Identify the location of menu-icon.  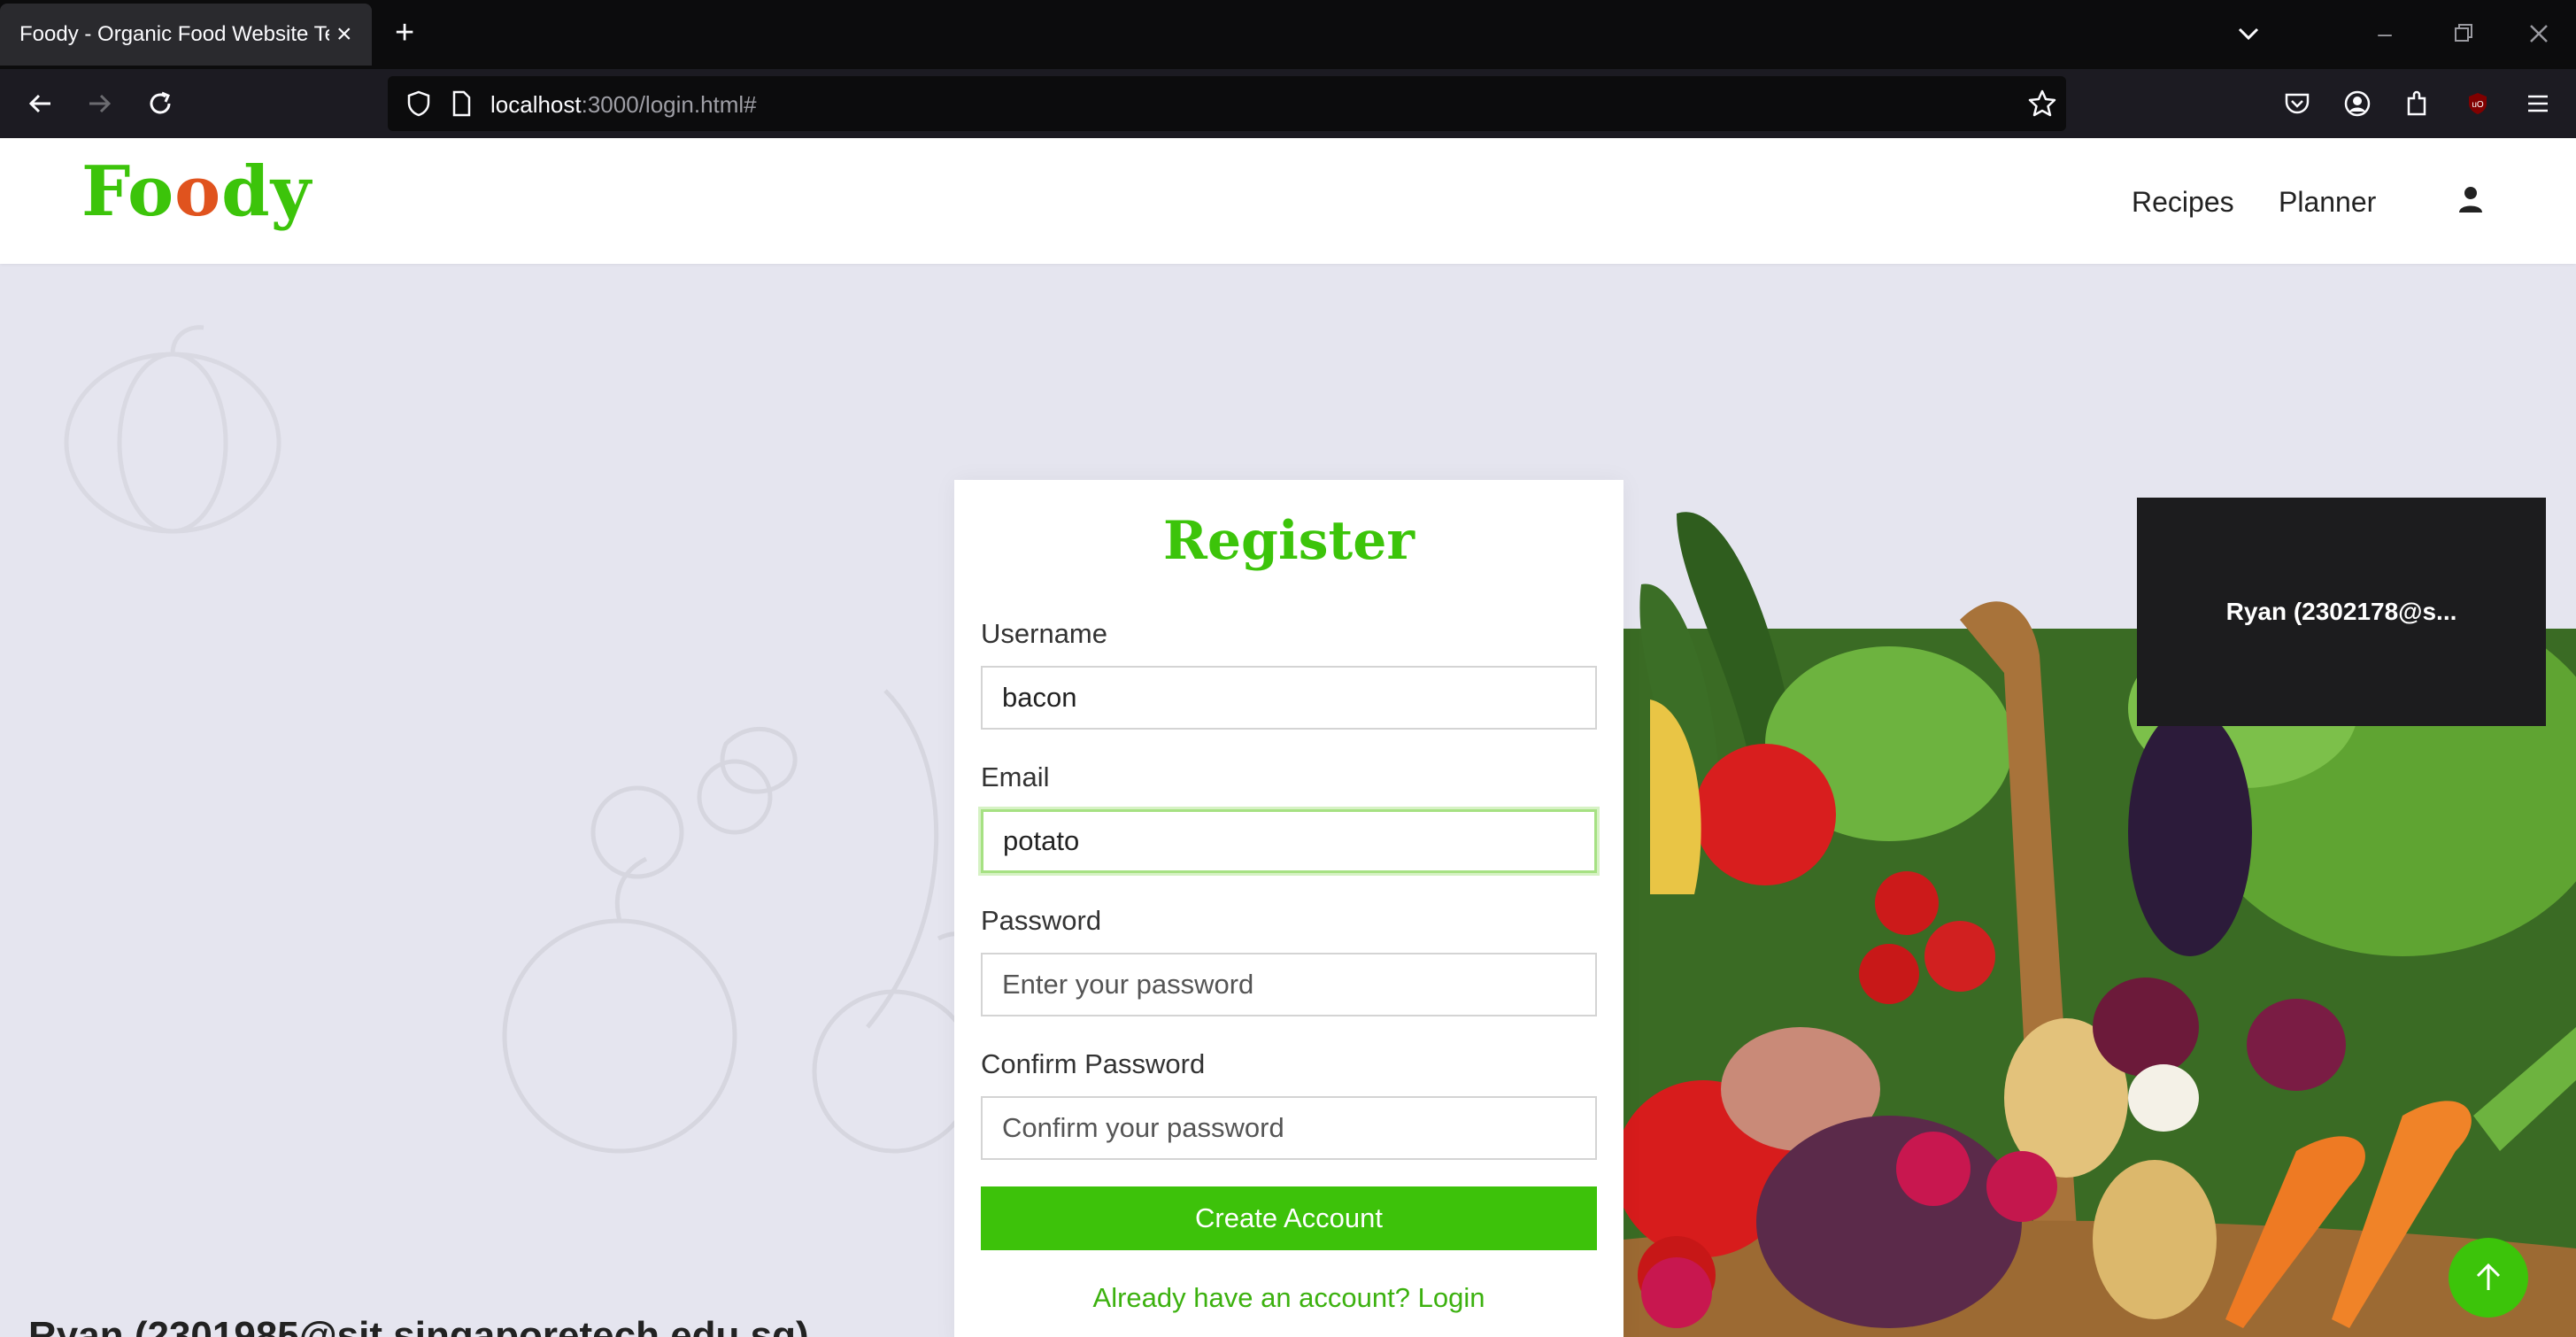
(2538, 103).